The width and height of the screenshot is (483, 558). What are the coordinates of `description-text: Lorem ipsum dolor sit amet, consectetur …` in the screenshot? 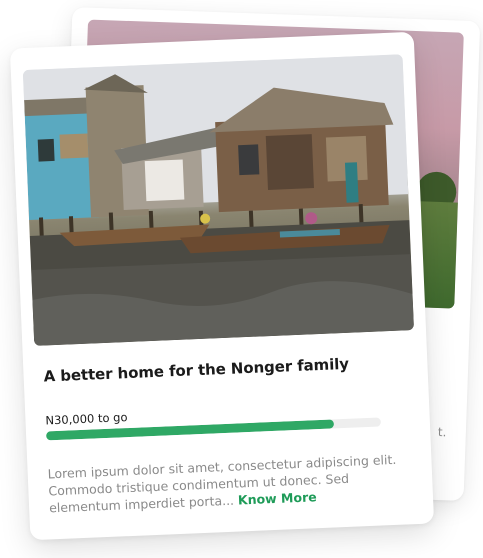 It's located at (222, 483).